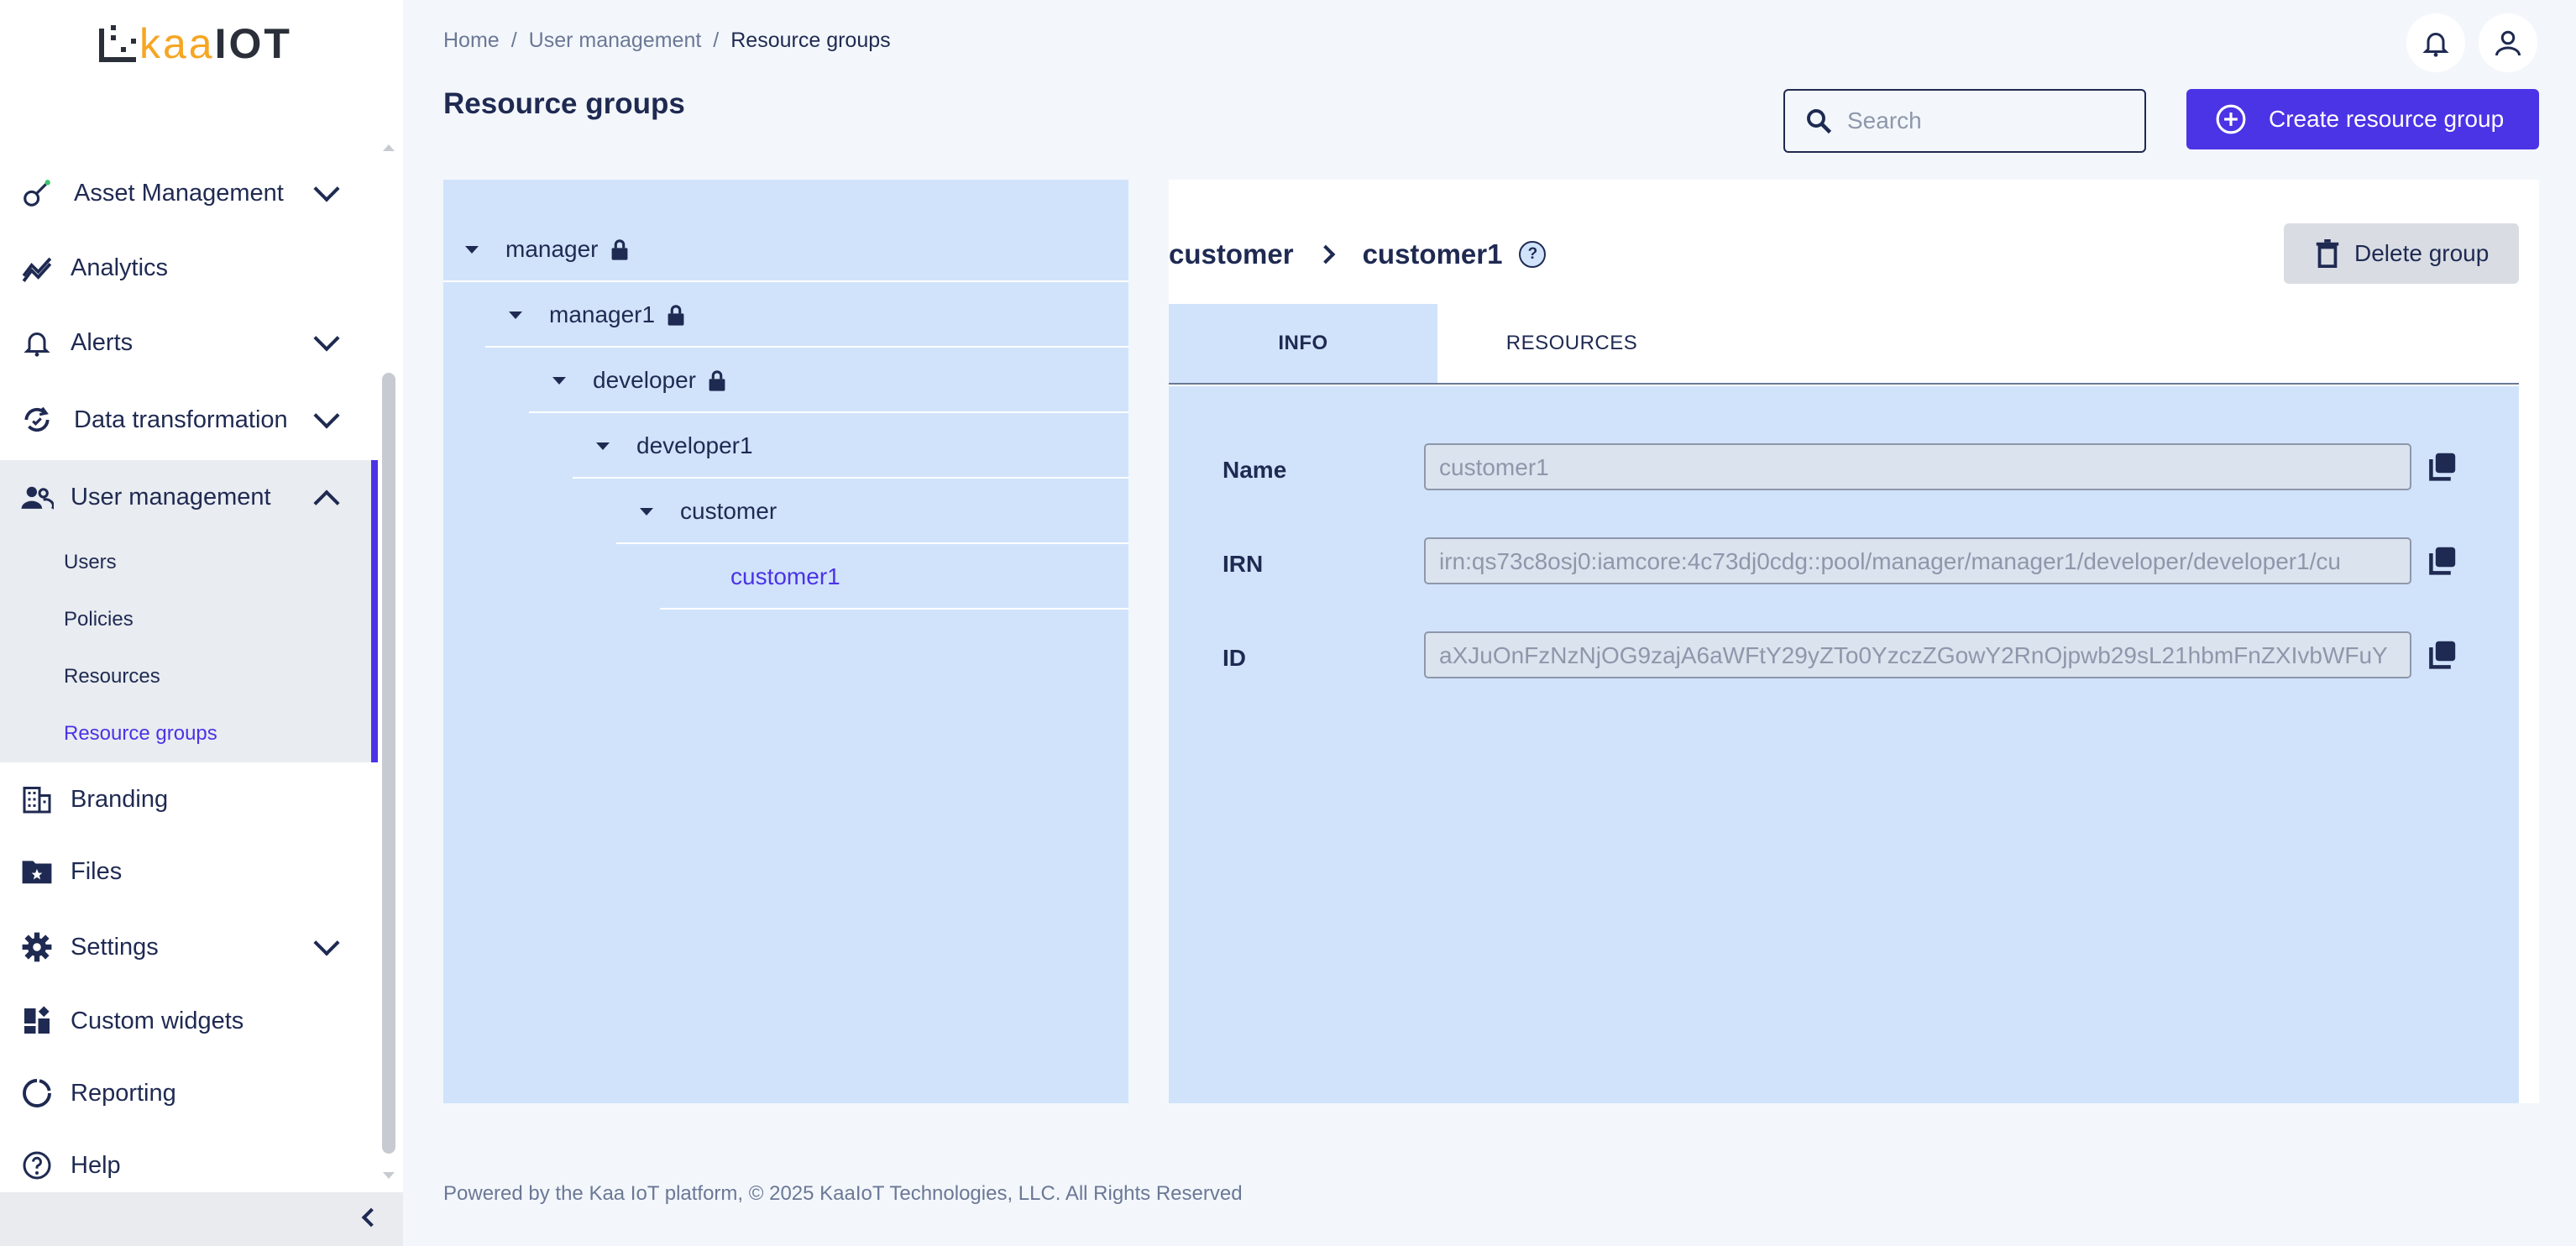 The height and width of the screenshot is (1246, 2576). What do you see at coordinates (1533, 254) in the screenshot?
I see `help-icon: ?` at bounding box center [1533, 254].